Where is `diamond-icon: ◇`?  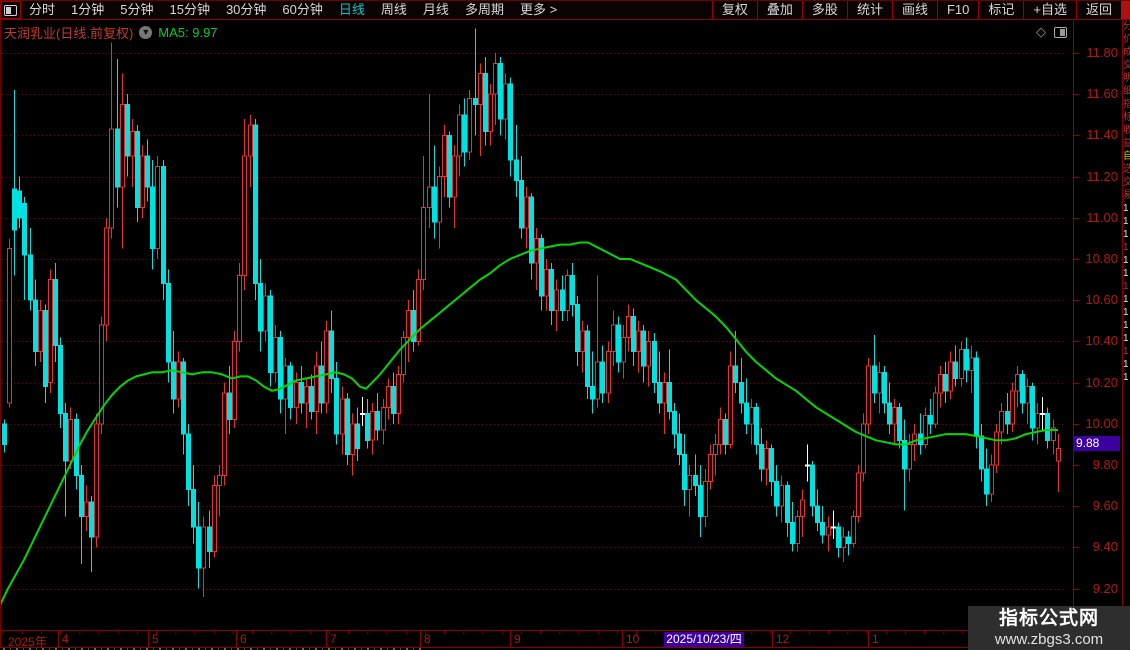 diamond-icon: ◇ is located at coordinates (1041, 32).